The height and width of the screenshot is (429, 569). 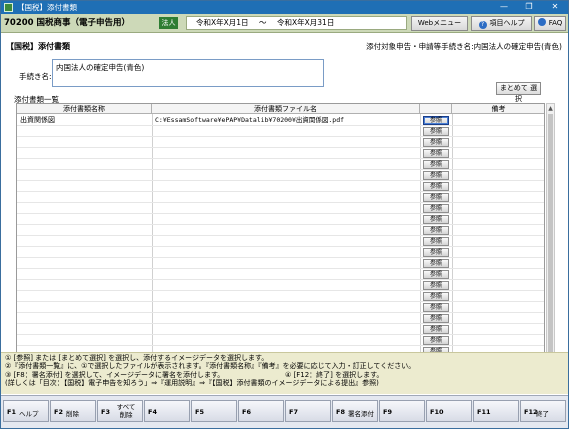 I want to click on bulk-select-button: まとめて 選択, so click(x=518, y=92).